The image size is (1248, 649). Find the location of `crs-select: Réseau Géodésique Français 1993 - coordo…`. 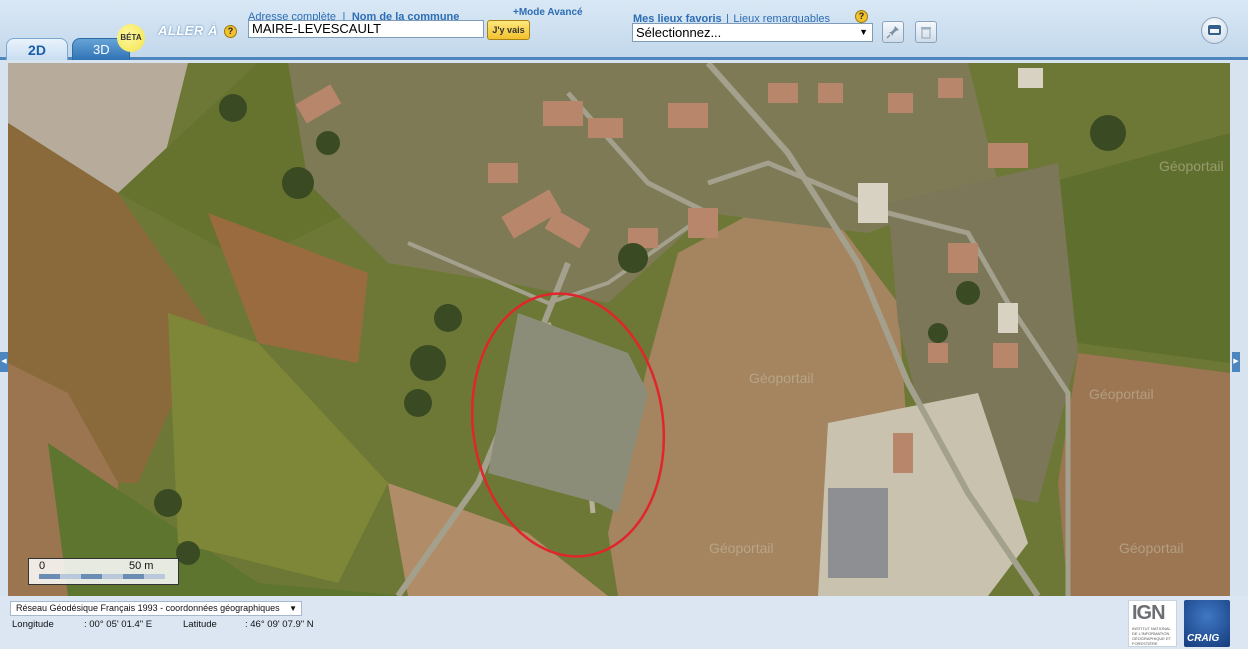

crs-select: Réseau Géodésique Français 1993 - coordo… is located at coordinates (156, 608).